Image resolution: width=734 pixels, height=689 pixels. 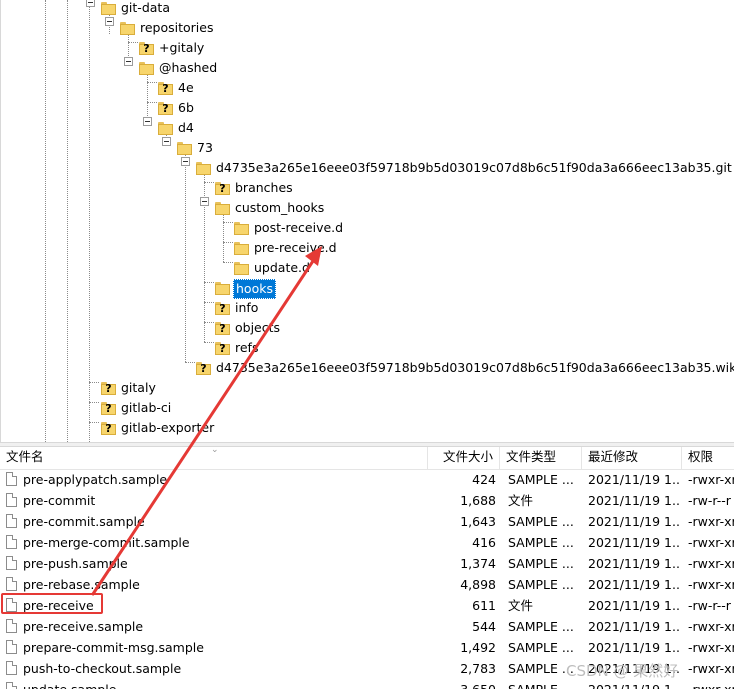 I want to click on file-name: push-to-checkout.sample, so click(x=102, y=668).